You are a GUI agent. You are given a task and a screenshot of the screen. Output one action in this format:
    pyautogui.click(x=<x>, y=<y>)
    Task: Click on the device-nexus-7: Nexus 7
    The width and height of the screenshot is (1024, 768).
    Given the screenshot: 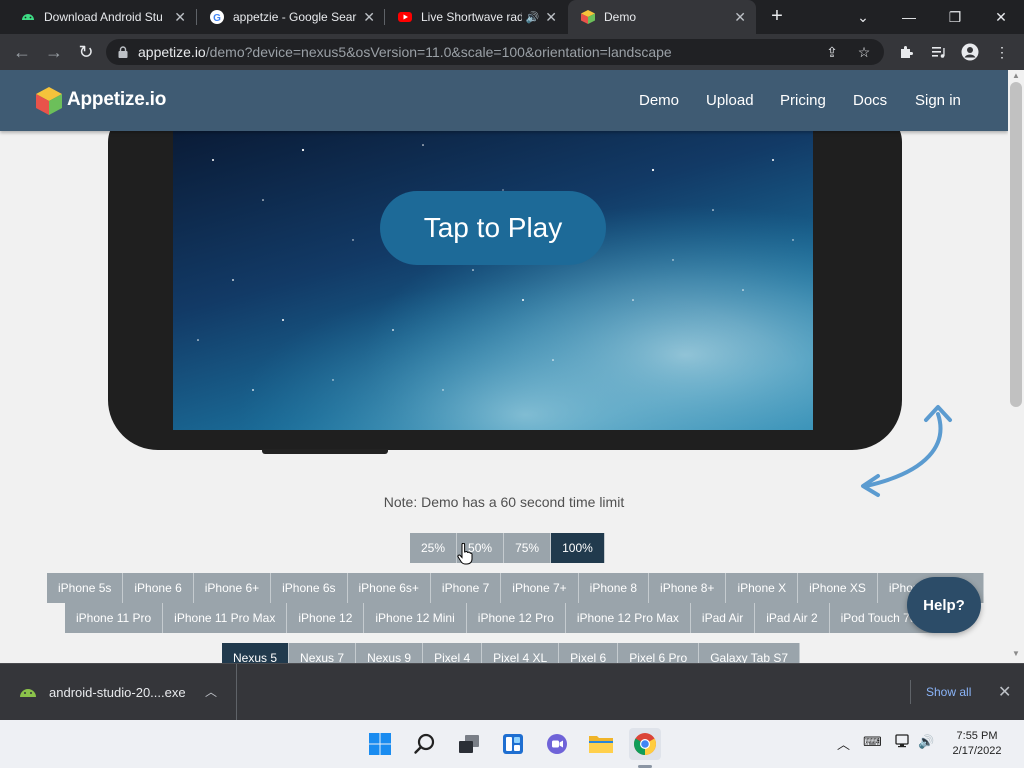 What is the action you would take?
    pyautogui.click(x=323, y=653)
    